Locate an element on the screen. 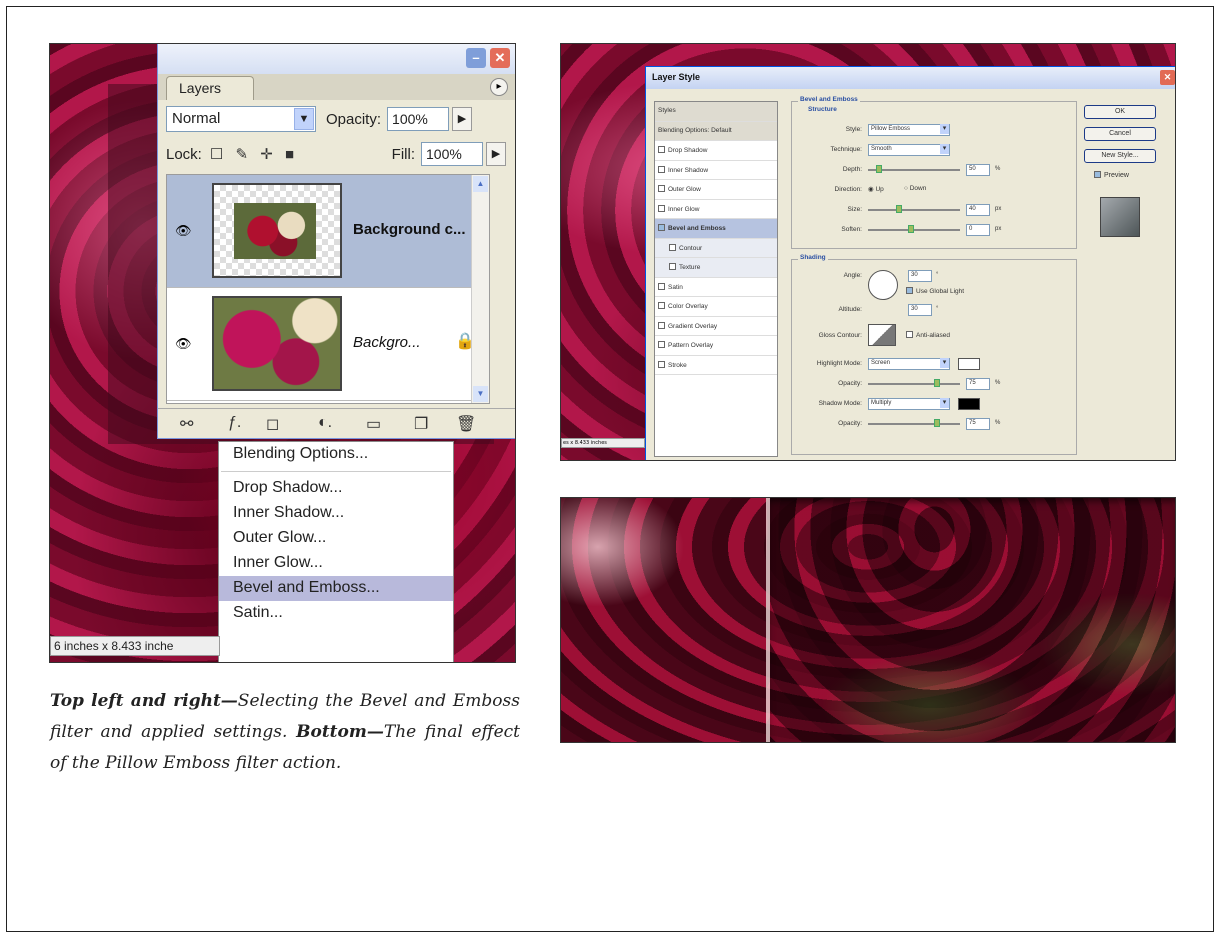  ok-button: OK is located at coordinates (1120, 112).